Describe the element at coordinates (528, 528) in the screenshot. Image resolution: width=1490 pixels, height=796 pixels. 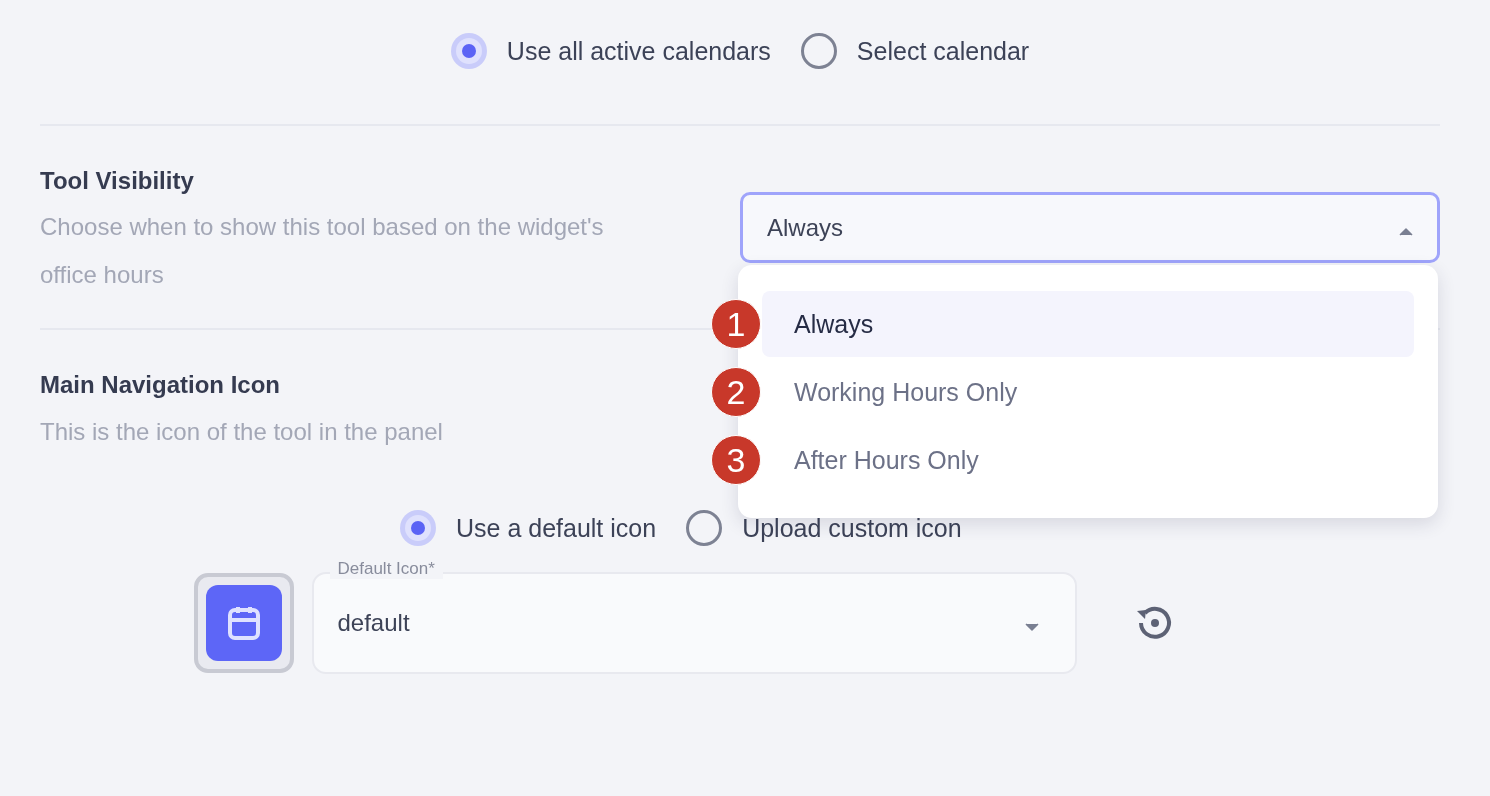
I see `radio-option: Use a default icon` at that location.